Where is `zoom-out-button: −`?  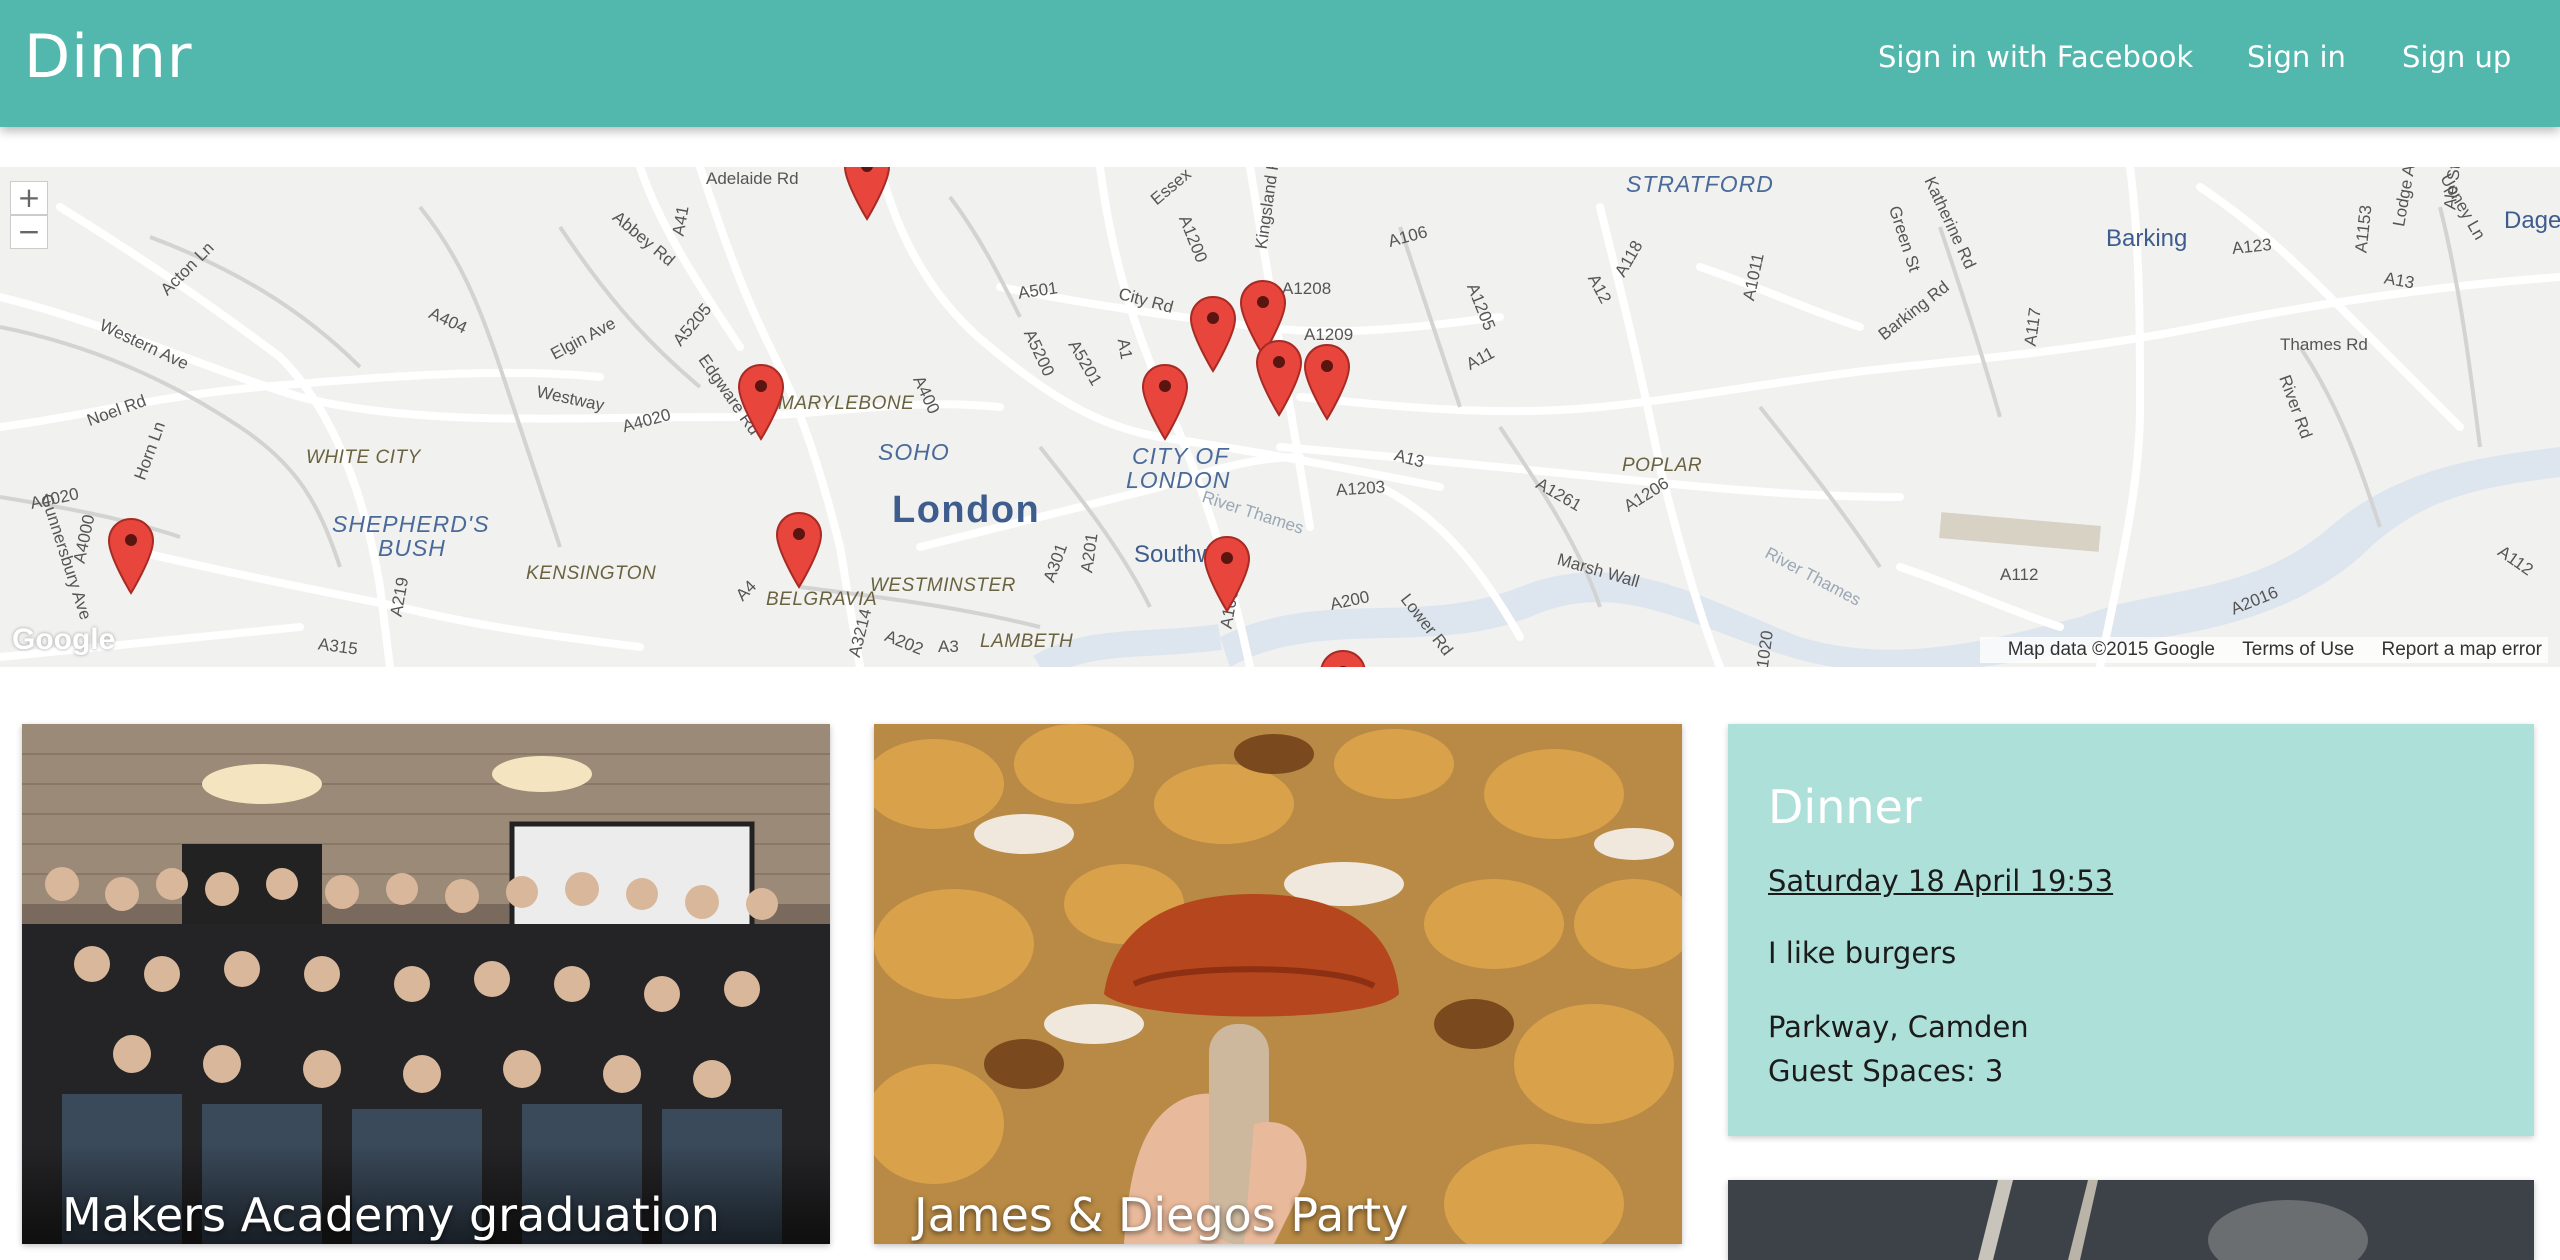
zoom-out-button: − is located at coordinates (29, 232).